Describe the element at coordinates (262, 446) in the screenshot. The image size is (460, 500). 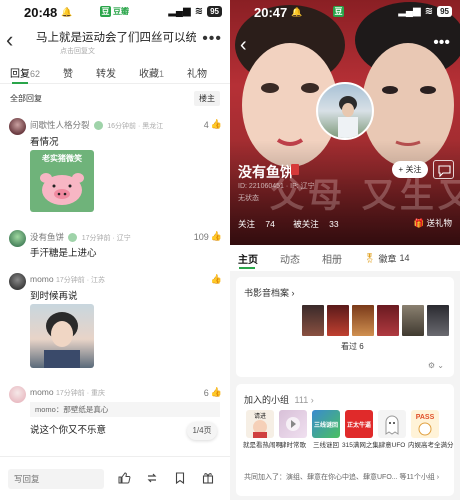
I see `group-name: 就是看热闹啊` at that location.